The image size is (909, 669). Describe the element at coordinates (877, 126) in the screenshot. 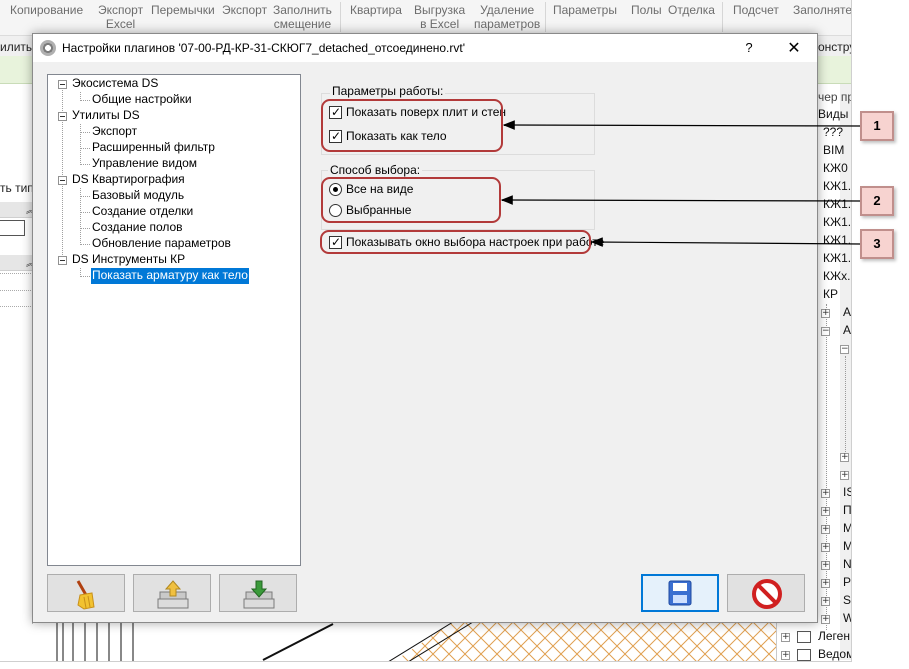

I see `callout-1: 1` at that location.